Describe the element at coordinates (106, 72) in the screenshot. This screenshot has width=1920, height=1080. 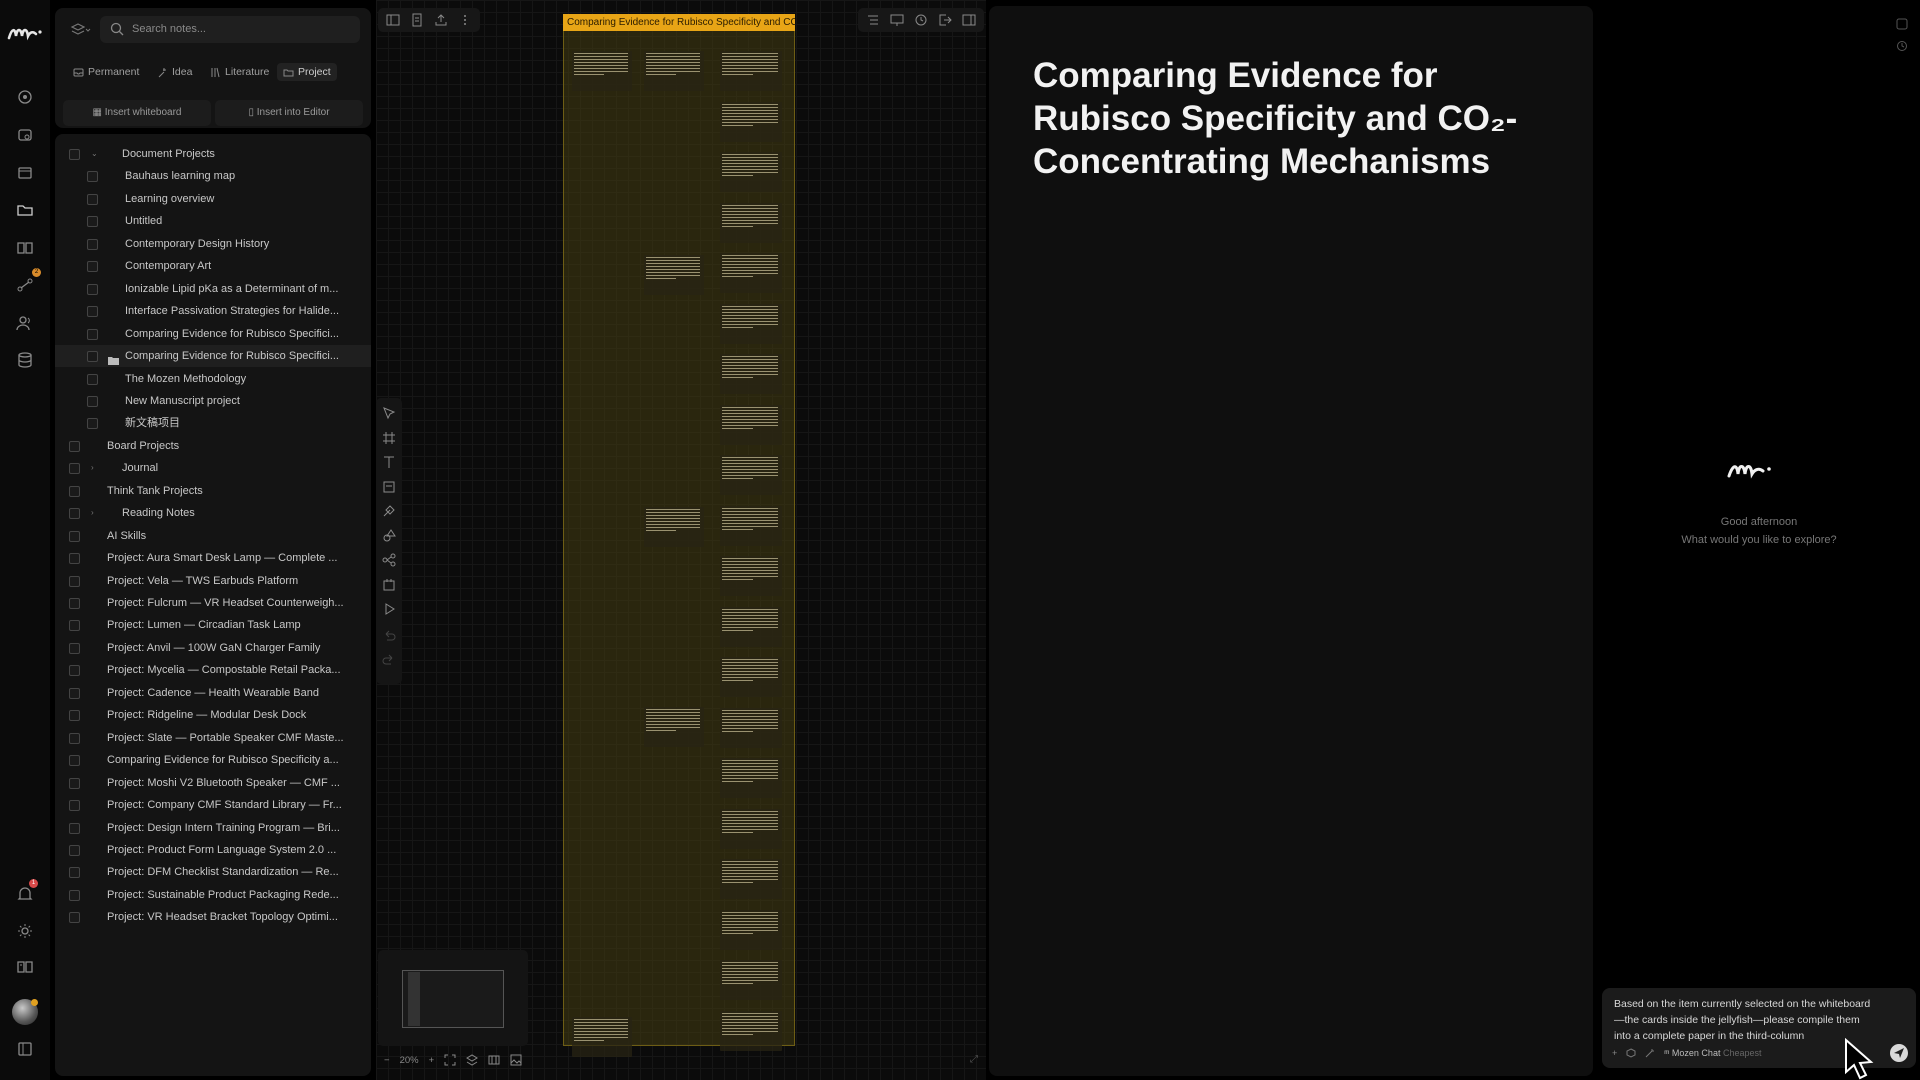
I see `tab-permanent: Permanent` at that location.